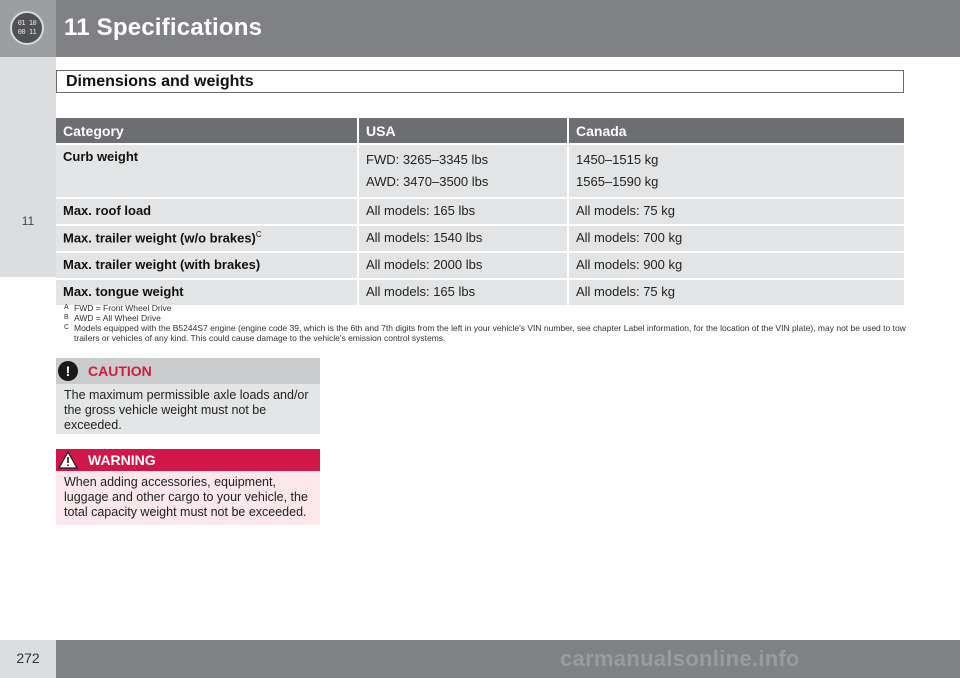  I want to click on category-label: Curb weight, so click(101, 156).